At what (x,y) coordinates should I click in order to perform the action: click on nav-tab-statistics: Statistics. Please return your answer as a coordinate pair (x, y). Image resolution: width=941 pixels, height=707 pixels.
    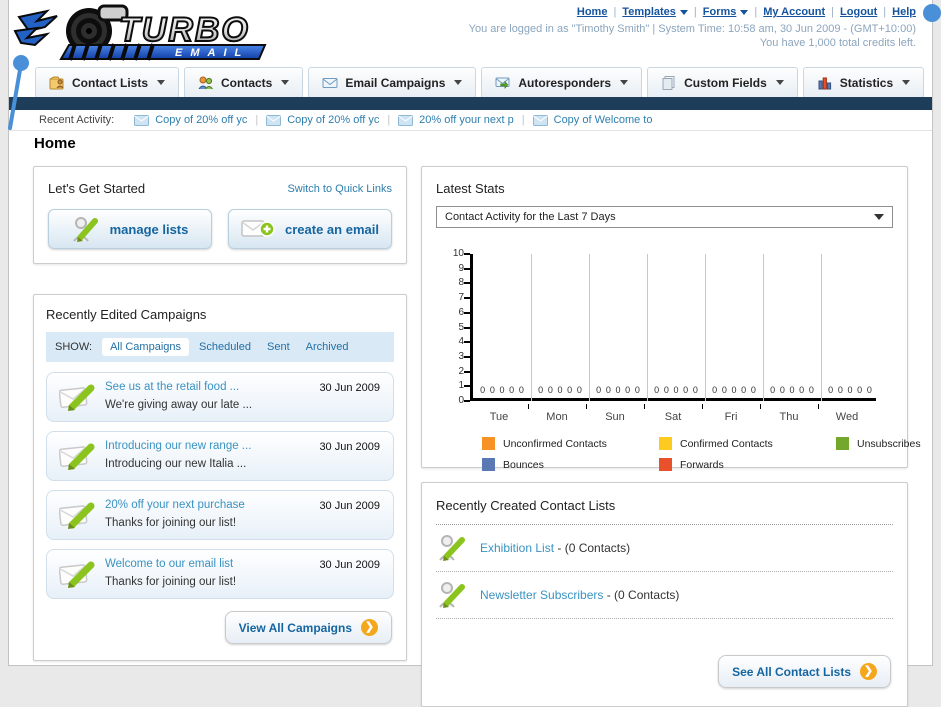
    Looking at the image, I should click on (863, 82).